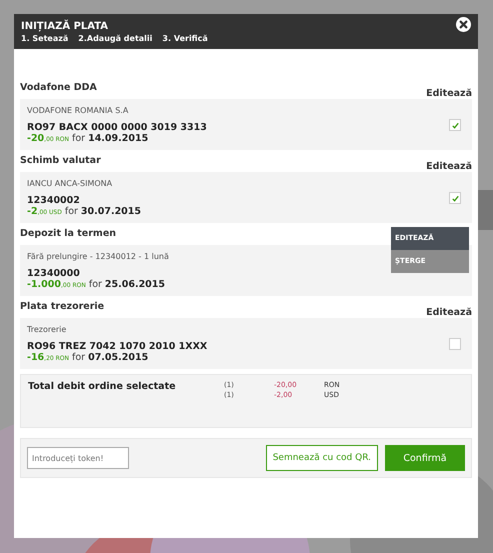 This screenshot has height=553, width=493. I want to click on section-title: Depozit la termen, so click(68, 233).